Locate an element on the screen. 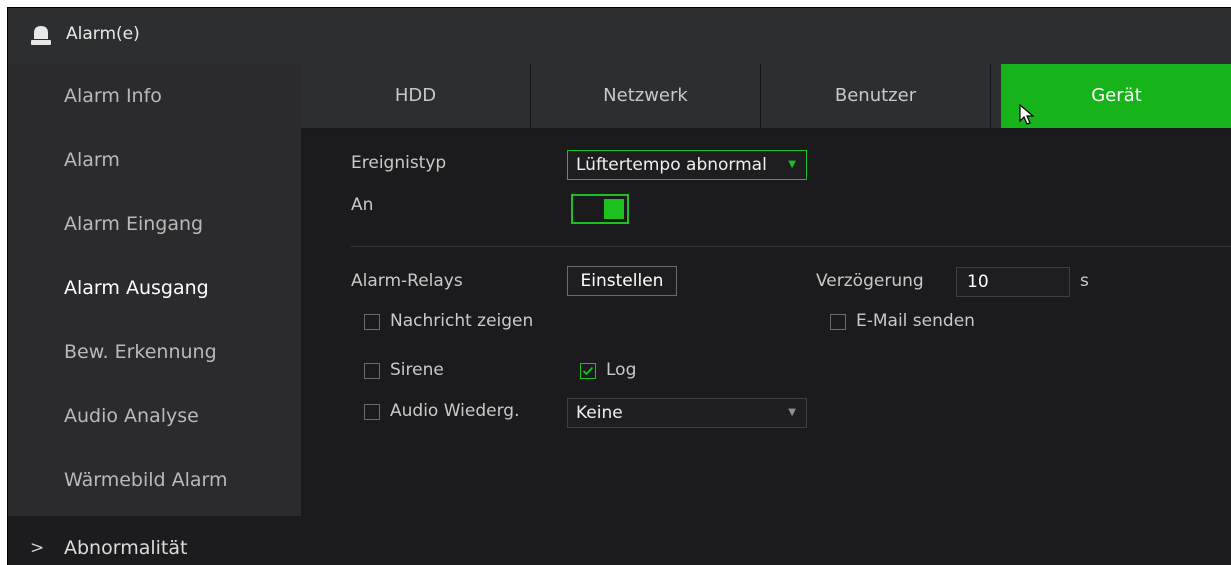  audio-file-value: Keine is located at coordinates (599, 413).